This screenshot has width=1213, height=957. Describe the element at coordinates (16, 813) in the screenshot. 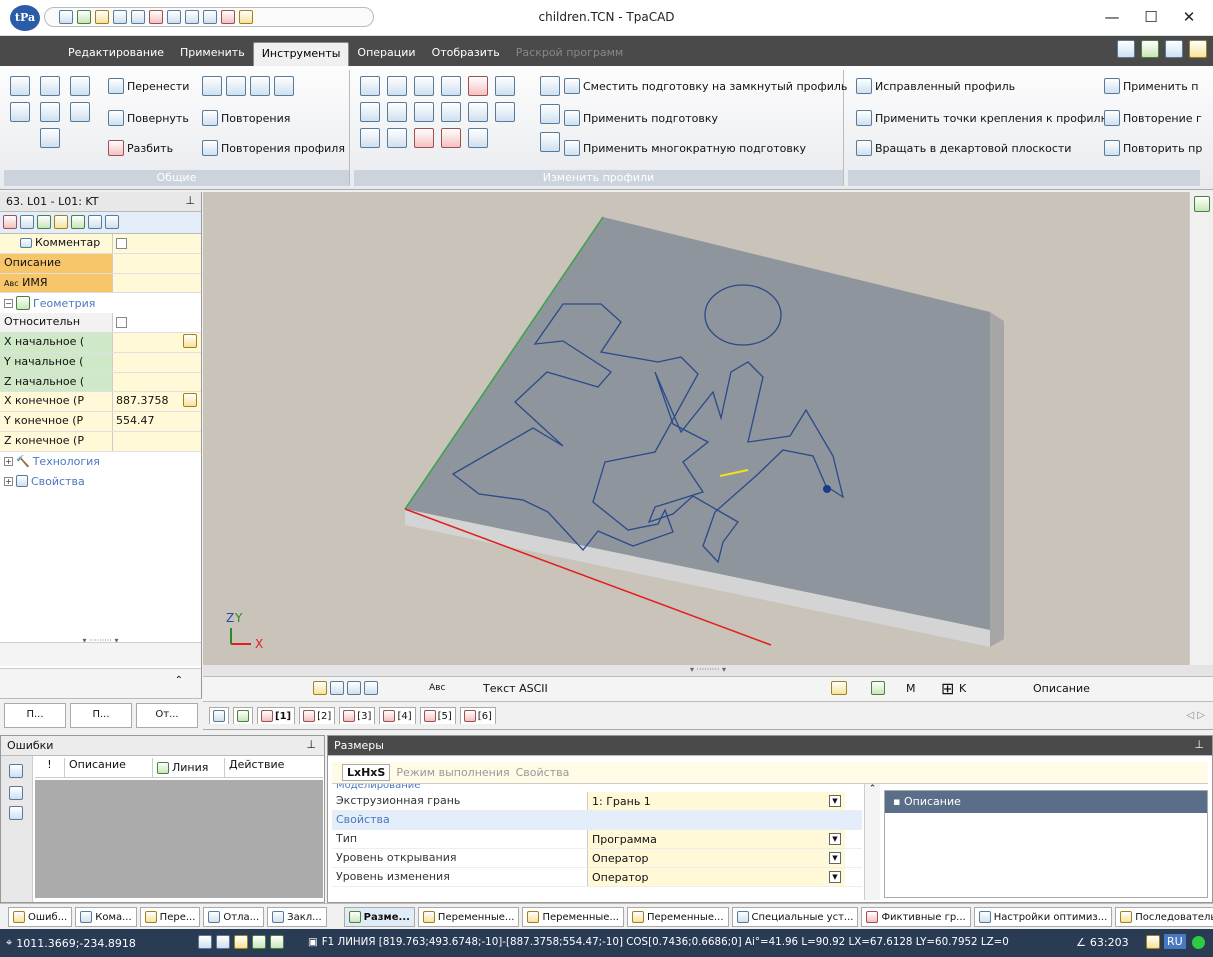

I see `info-icon` at that location.